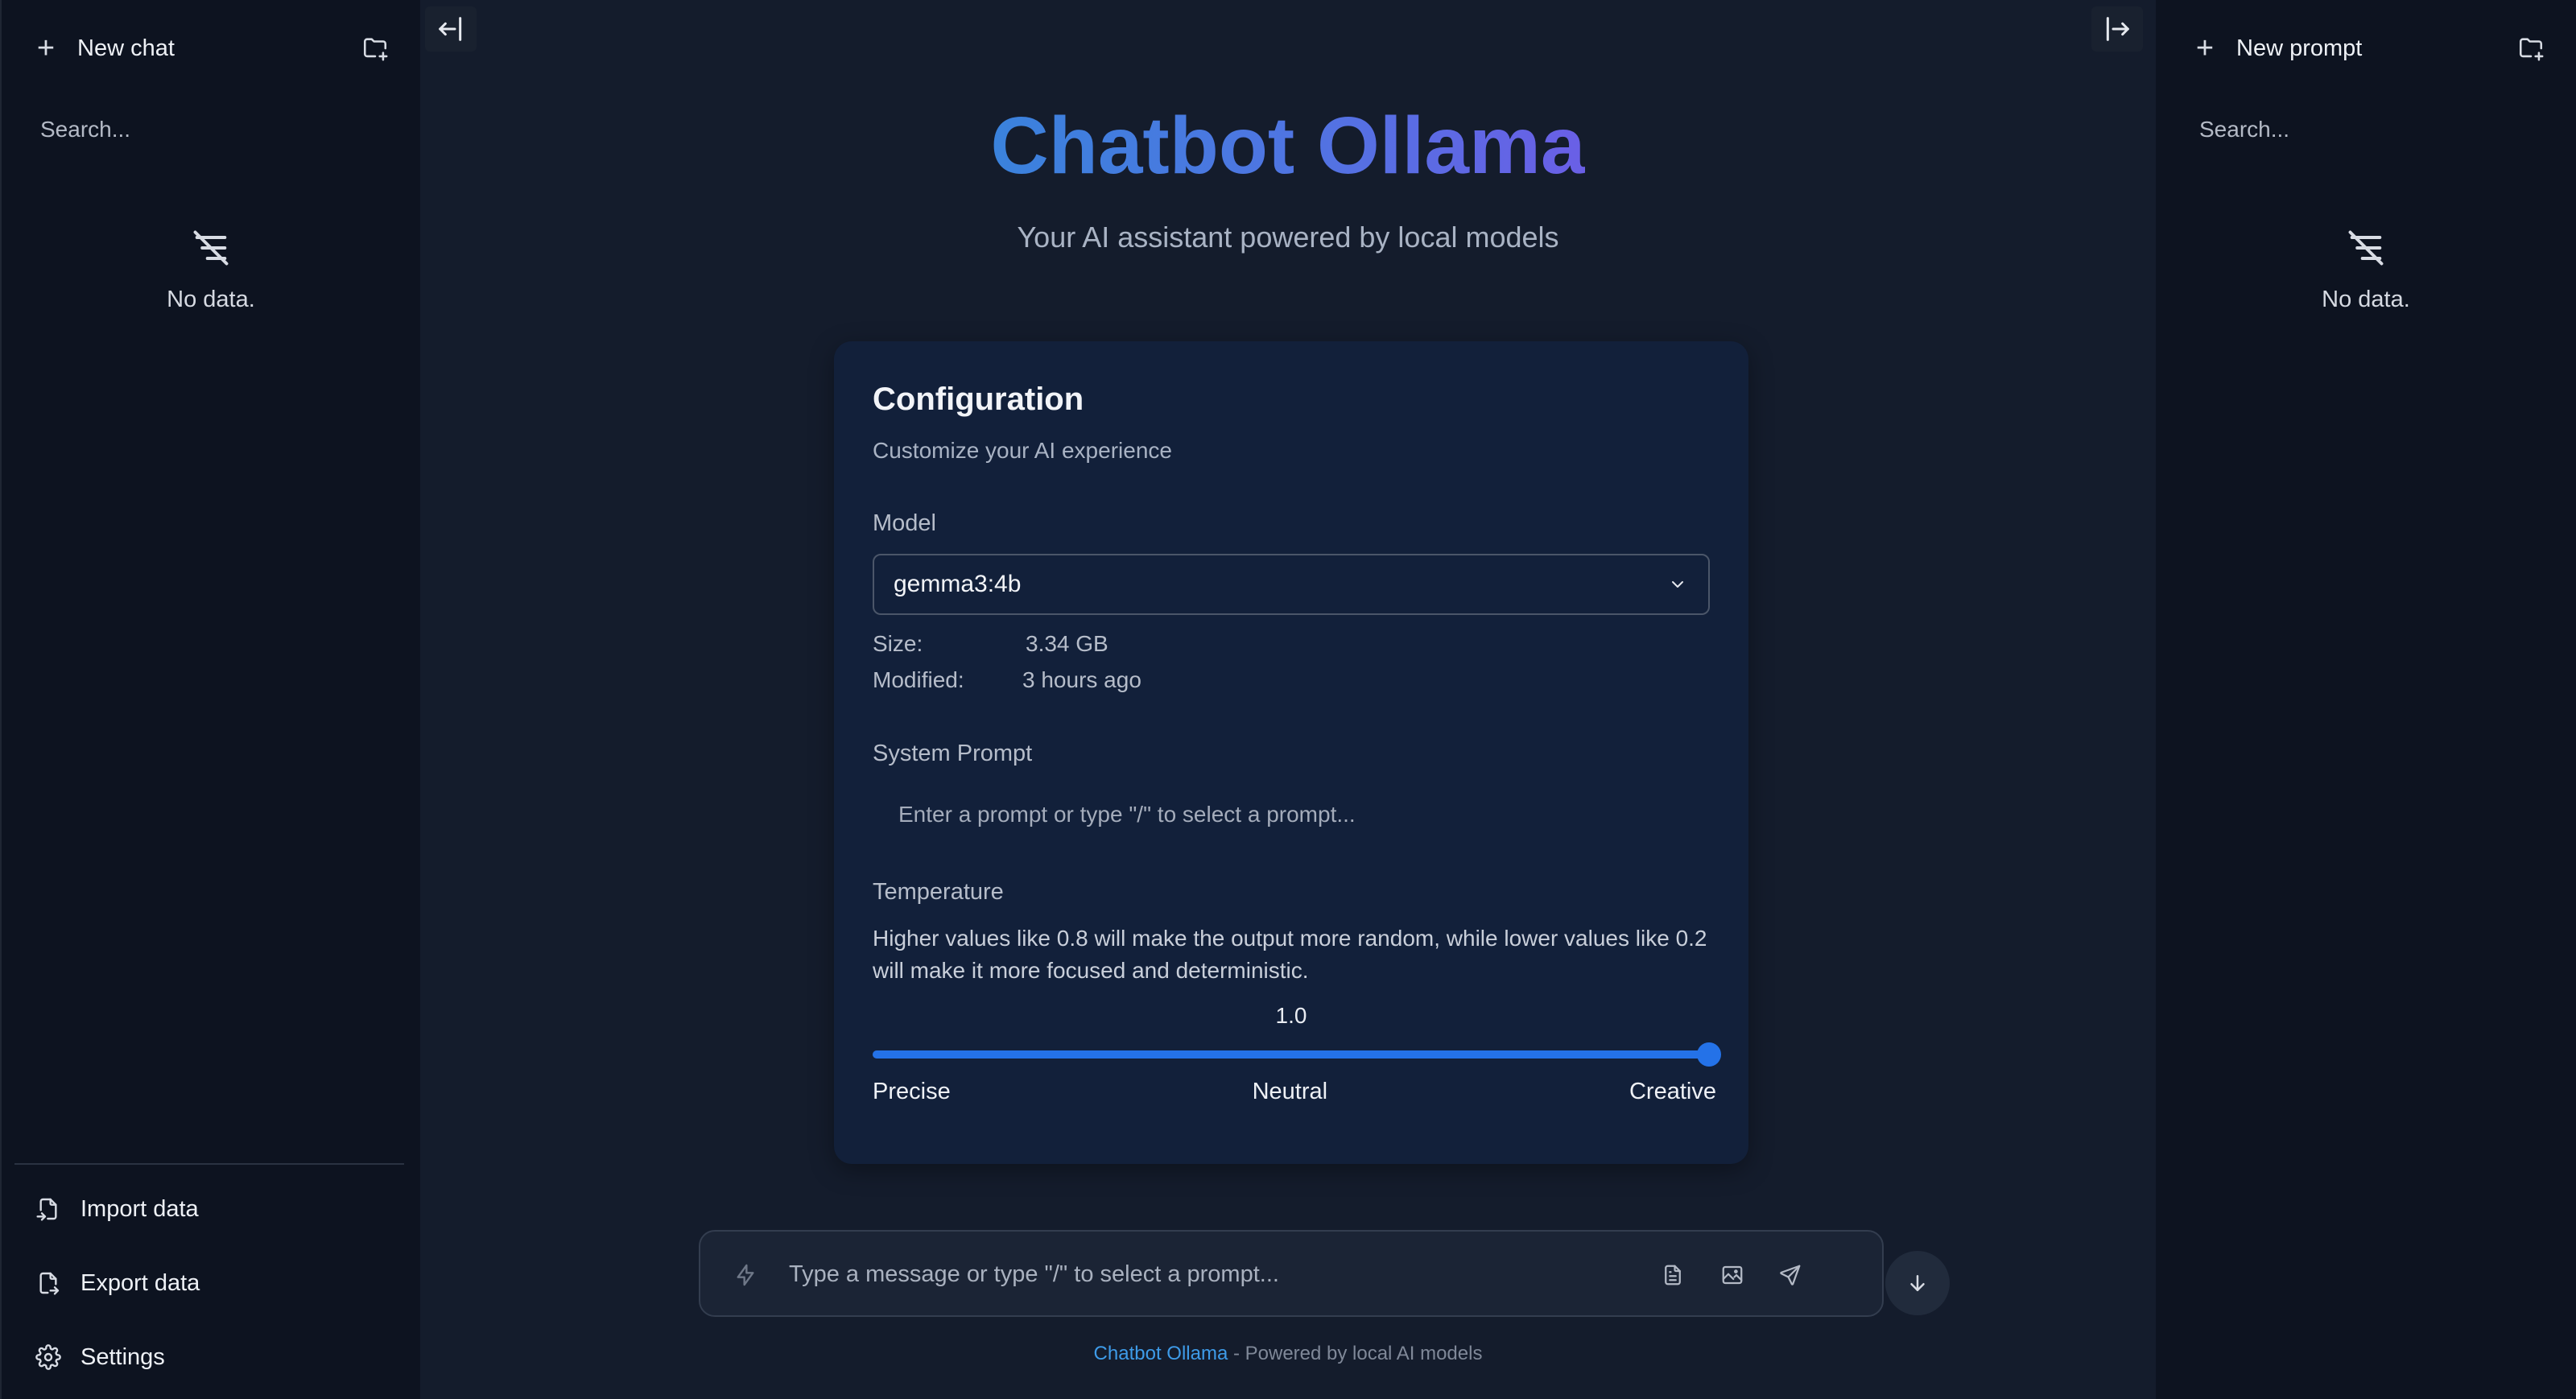 The image size is (2576, 1399). I want to click on chat-search-input, so click(215, 130).